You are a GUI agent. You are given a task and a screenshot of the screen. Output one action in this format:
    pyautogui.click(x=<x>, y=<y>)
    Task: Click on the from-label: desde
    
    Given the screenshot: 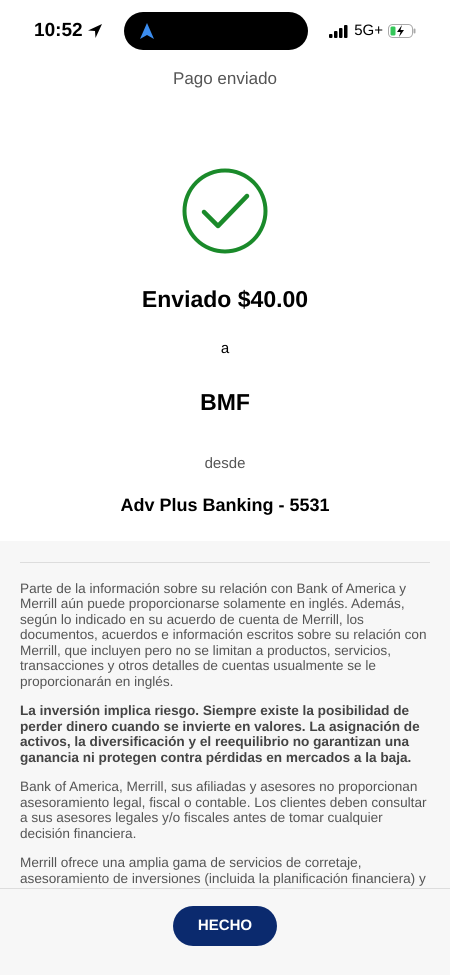 What is the action you would take?
    pyautogui.click(x=225, y=464)
    